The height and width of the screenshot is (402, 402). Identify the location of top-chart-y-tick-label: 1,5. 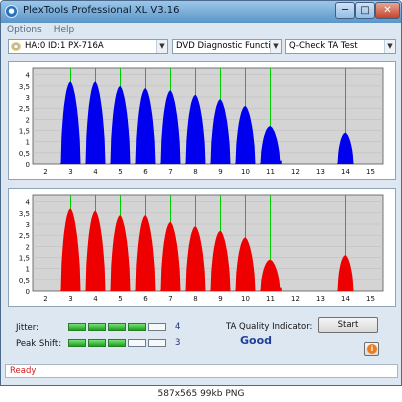
(24, 132).